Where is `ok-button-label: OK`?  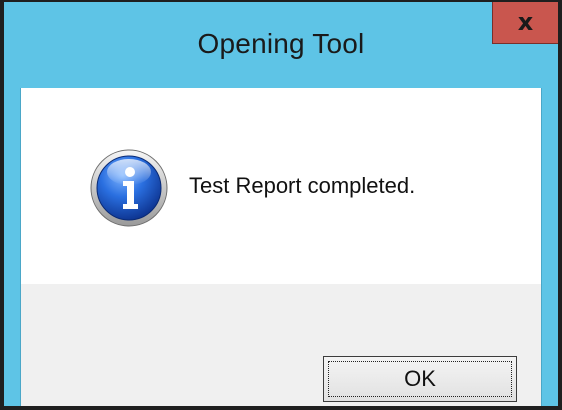
ok-button-label: OK is located at coordinates (420, 378).